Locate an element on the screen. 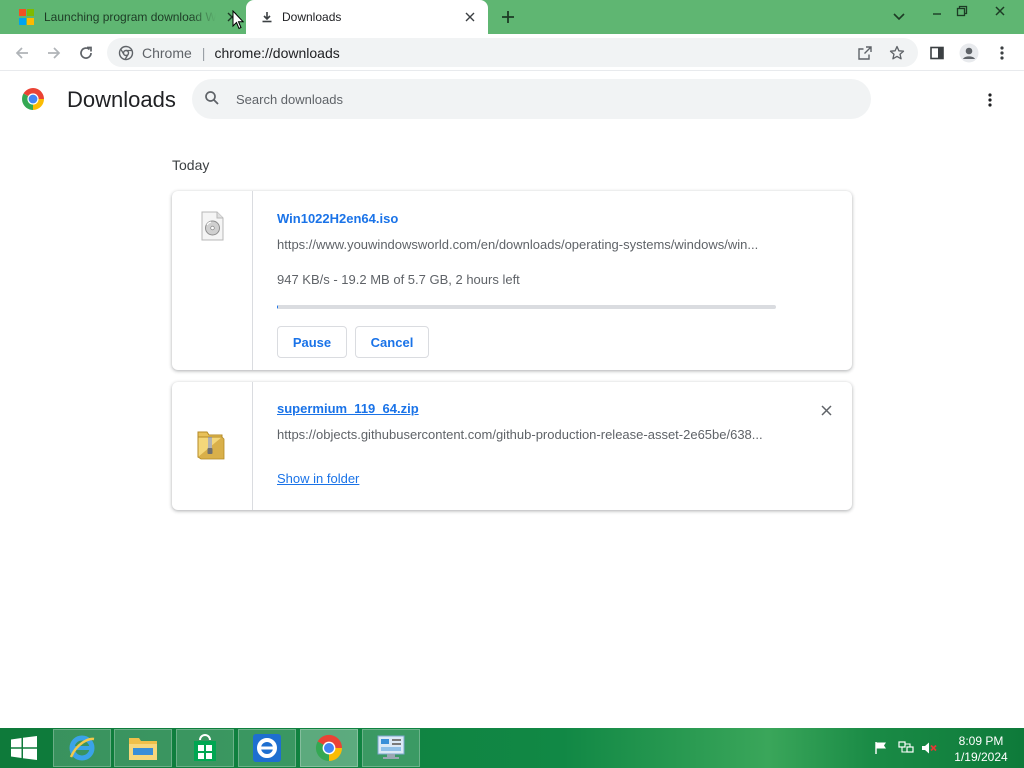  file-name-link: Win1022H2en64.iso is located at coordinates (337, 218).